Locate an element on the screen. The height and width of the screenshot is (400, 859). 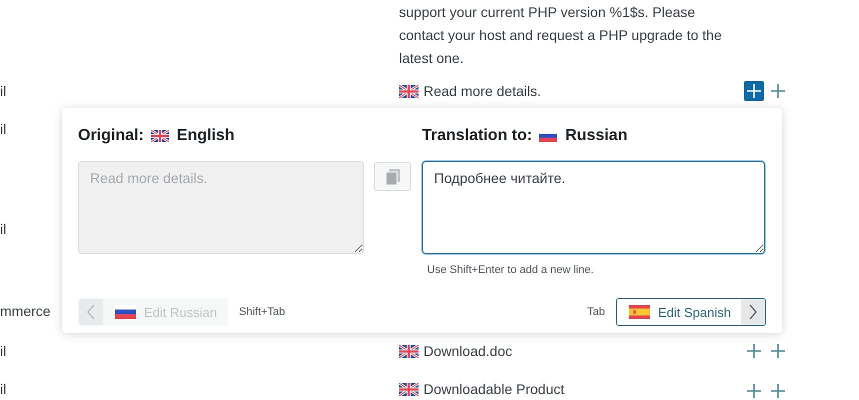
table-cell: Read more details. is located at coordinates (483, 91).